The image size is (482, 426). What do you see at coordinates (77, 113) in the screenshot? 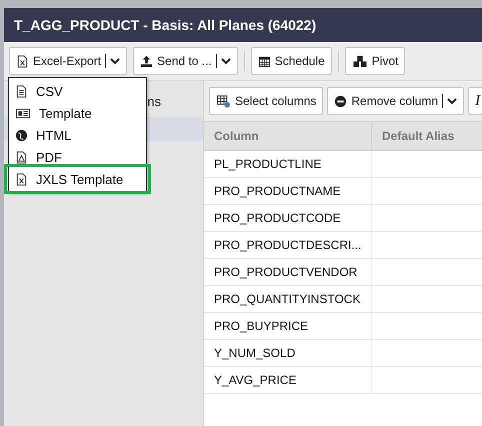
I see `menu-item: Template` at bounding box center [77, 113].